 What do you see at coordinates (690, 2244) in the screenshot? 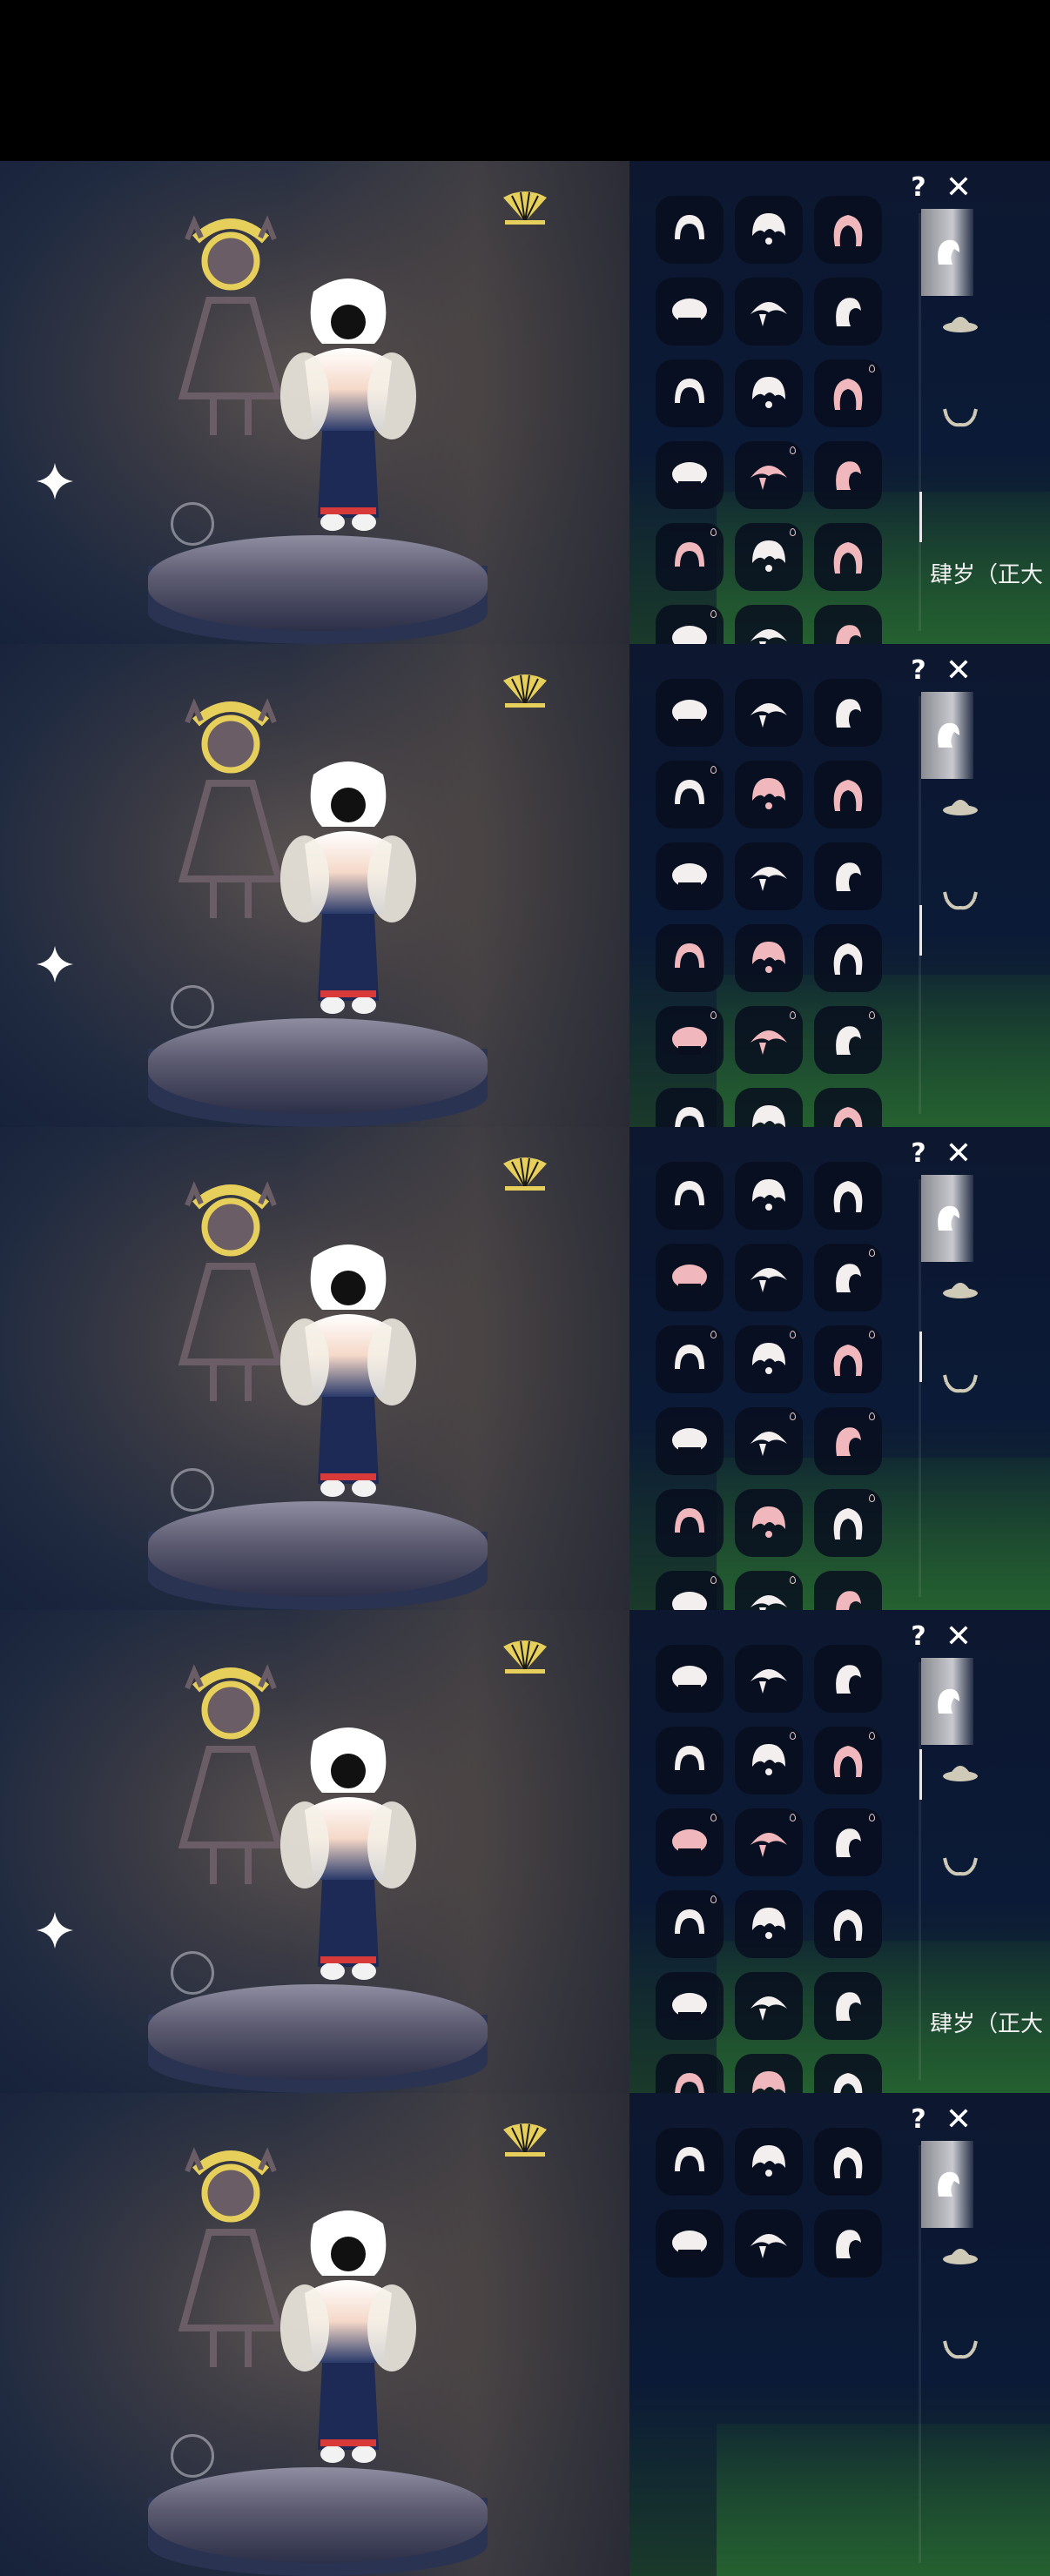
I see `hair-item-hair-round-icon` at bounding box center [690, 2244].